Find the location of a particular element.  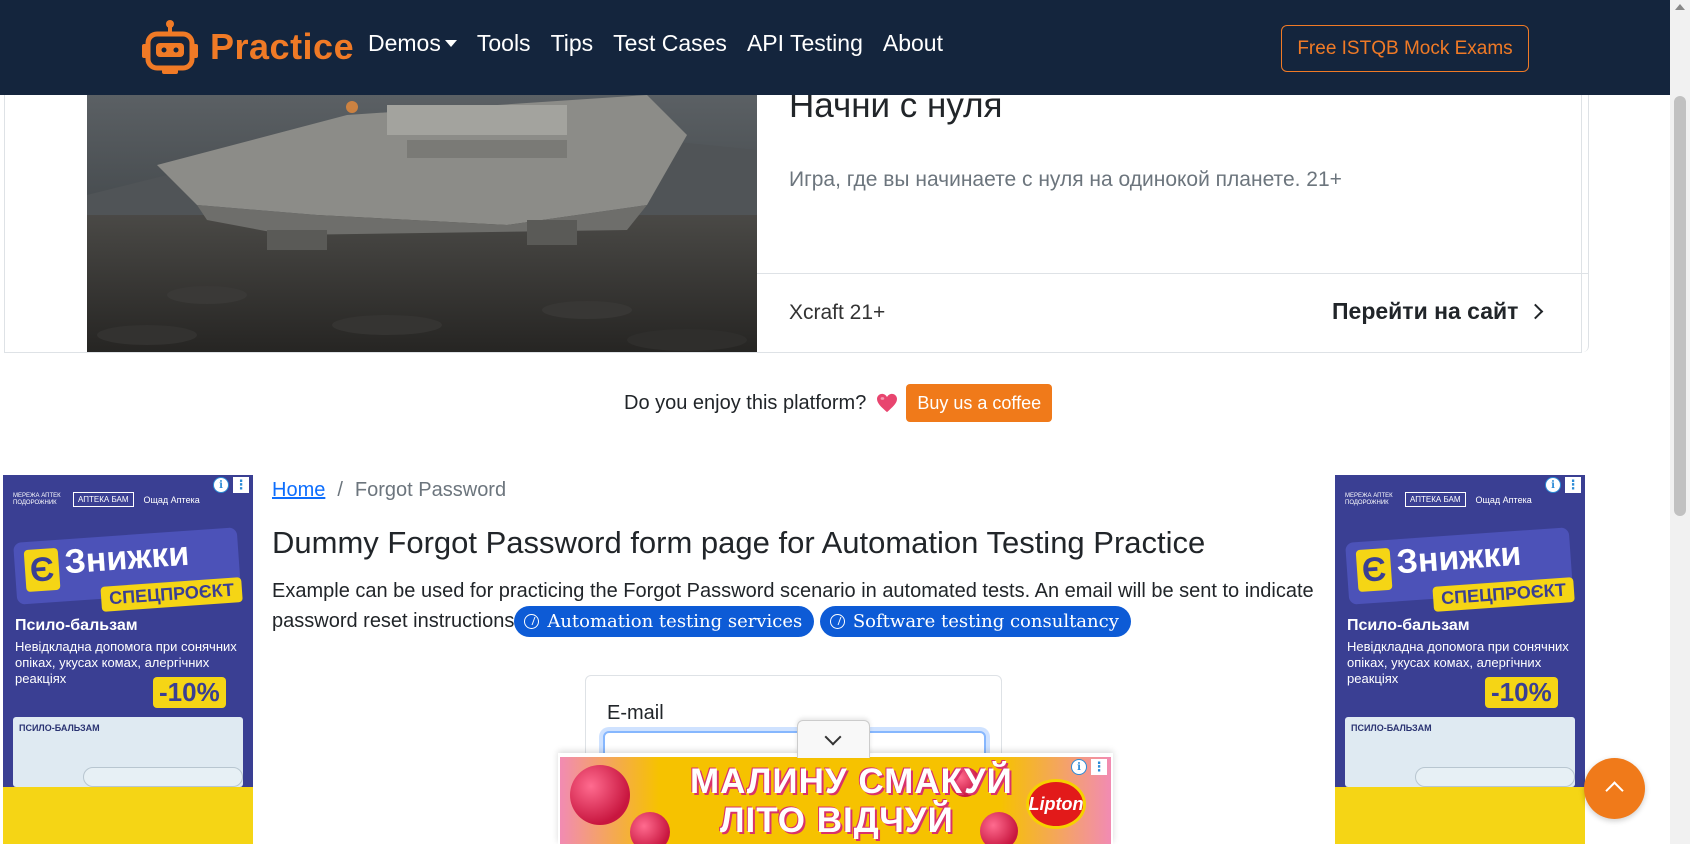

anchor-ad-collapse-button is located at coordinates (833, 739).